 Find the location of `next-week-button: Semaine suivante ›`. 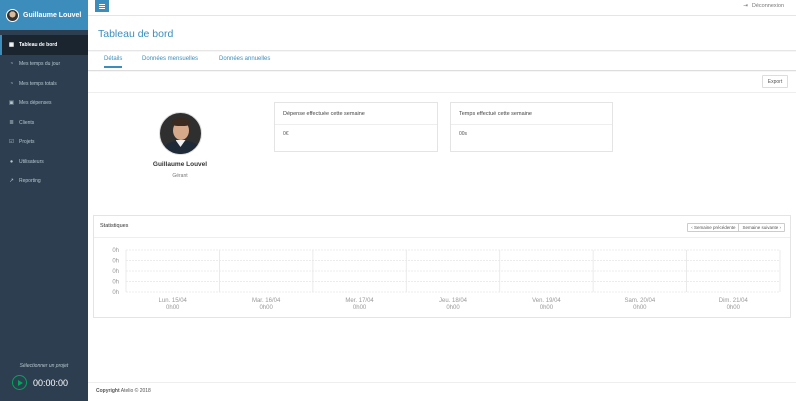

next-week-button: Semaine suivante › is located at coordinates (761, 227).